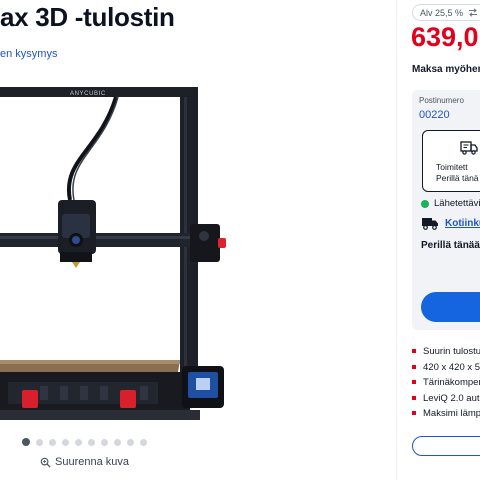 Image resolution: width=480 pixels, height=480 pixels. What do you see at coordinates (84, 442) in the screenshot?
I see `image-carousel-dots` at bounding box center [84, 442].